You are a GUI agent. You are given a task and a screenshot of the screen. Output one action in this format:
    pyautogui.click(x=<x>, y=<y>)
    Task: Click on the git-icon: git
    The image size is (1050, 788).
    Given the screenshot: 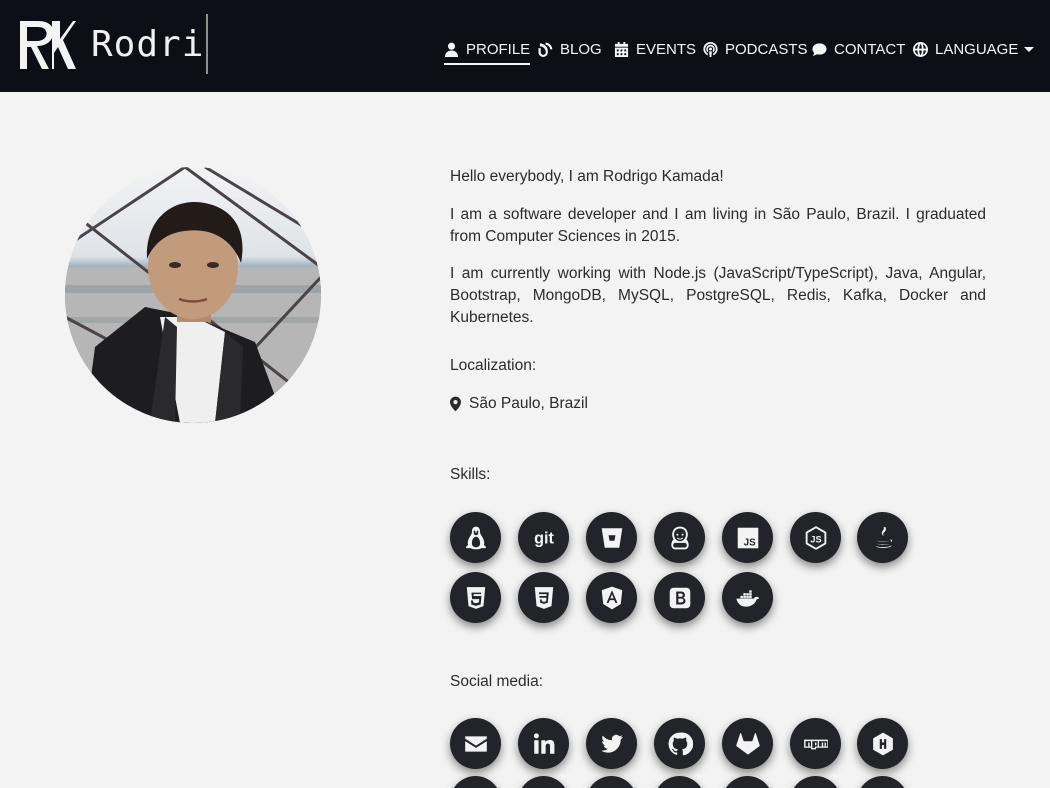 What is the action you would take?
    pyautogui.click(x=544, y=538)
    